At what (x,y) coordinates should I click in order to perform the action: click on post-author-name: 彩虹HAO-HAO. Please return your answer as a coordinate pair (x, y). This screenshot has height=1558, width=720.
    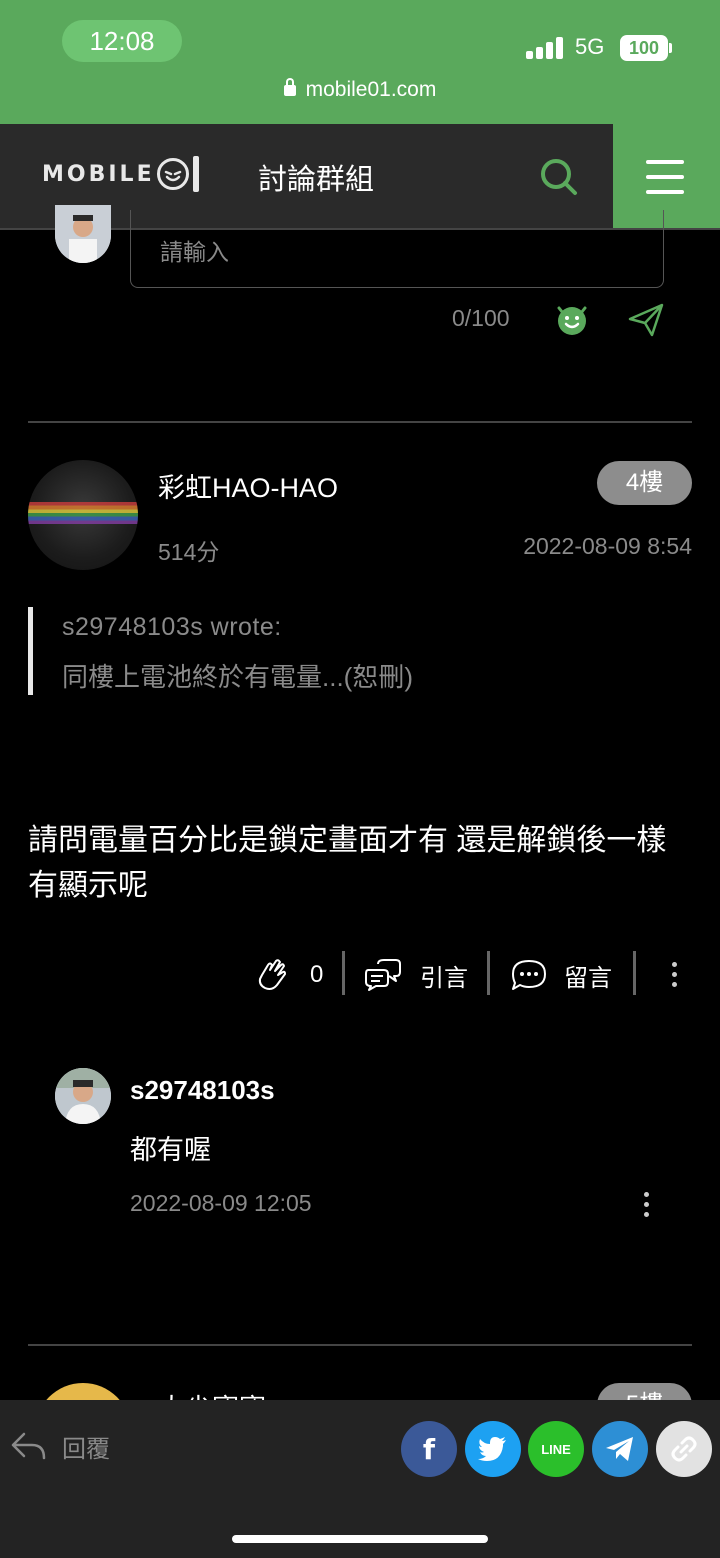
    Looking at the image, I should click on (248, 485).